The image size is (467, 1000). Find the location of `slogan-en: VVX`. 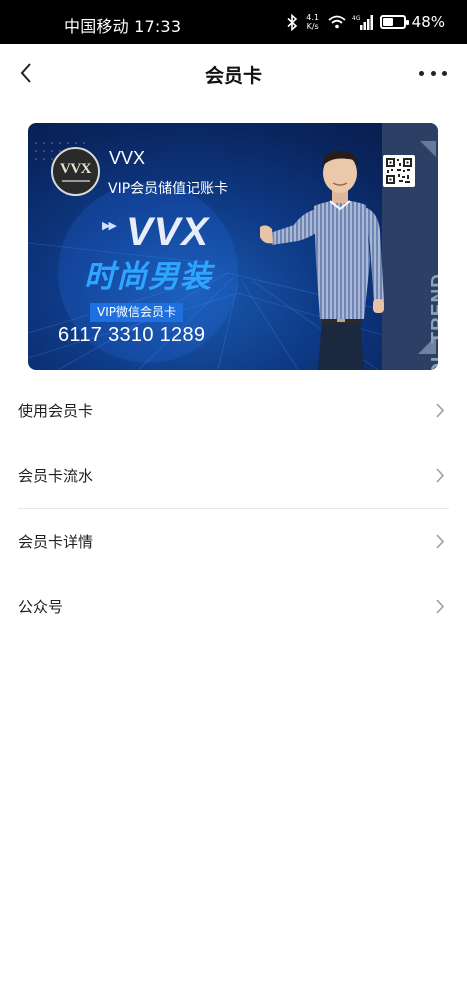

slogan-en: VVX is located at coordinates (168, 232).